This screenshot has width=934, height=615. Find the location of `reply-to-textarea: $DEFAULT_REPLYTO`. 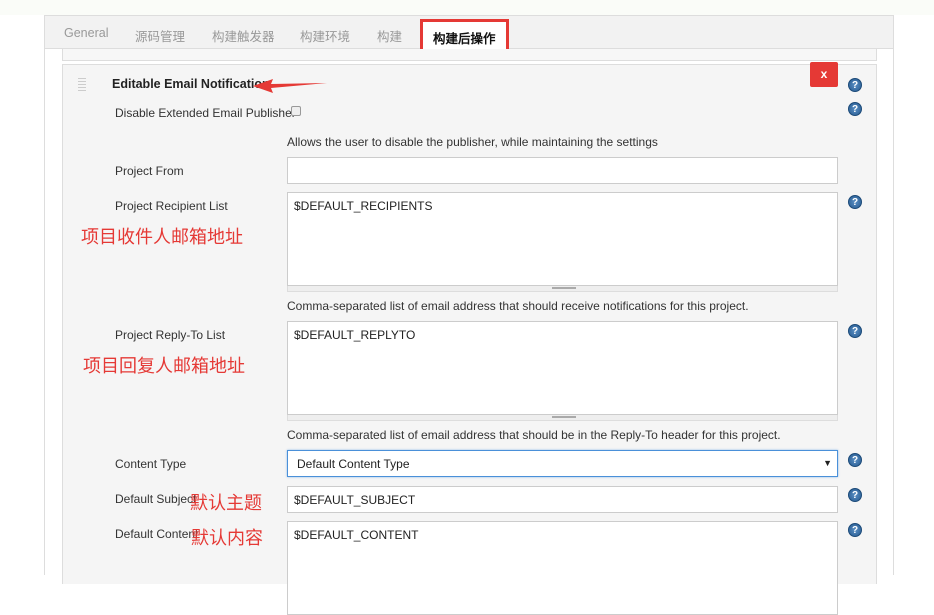

reply-to-textarea: $DEFAULT_REPLYTO is located at coordinates (562, 368).